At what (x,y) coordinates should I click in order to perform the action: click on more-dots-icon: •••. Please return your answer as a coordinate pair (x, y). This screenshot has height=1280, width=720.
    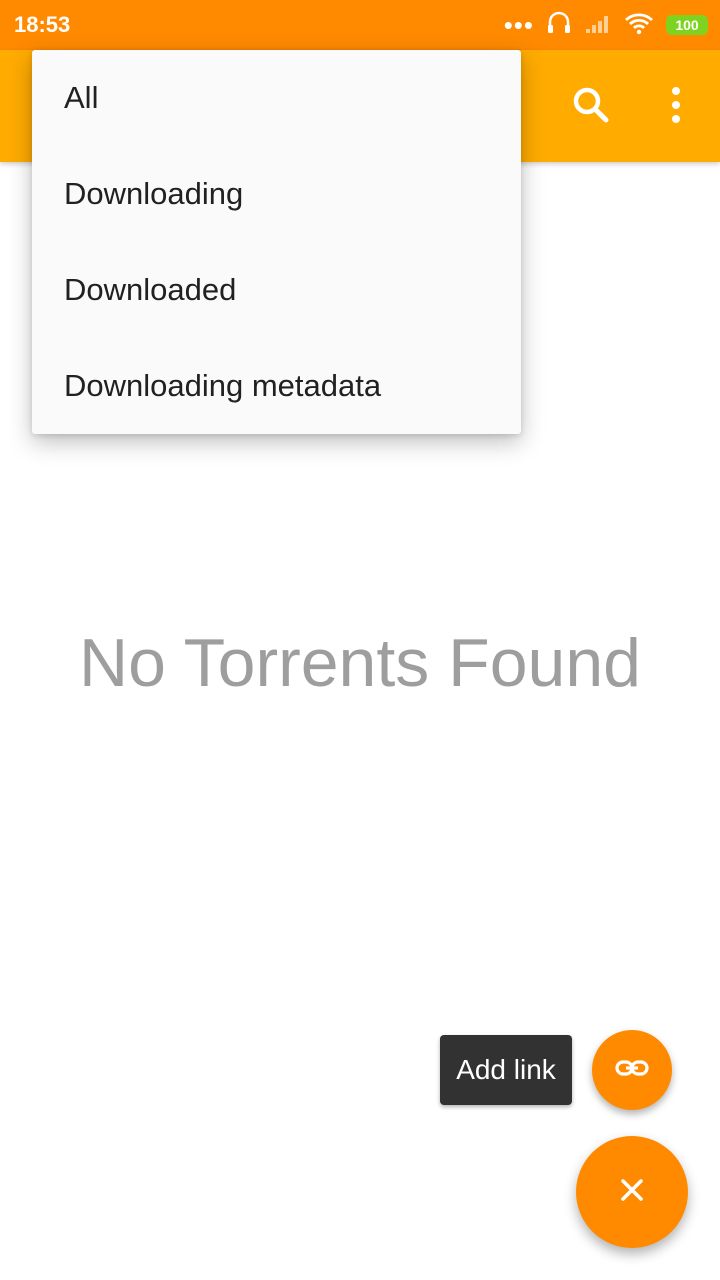
    Looking at the image, I should click on (518, 25).